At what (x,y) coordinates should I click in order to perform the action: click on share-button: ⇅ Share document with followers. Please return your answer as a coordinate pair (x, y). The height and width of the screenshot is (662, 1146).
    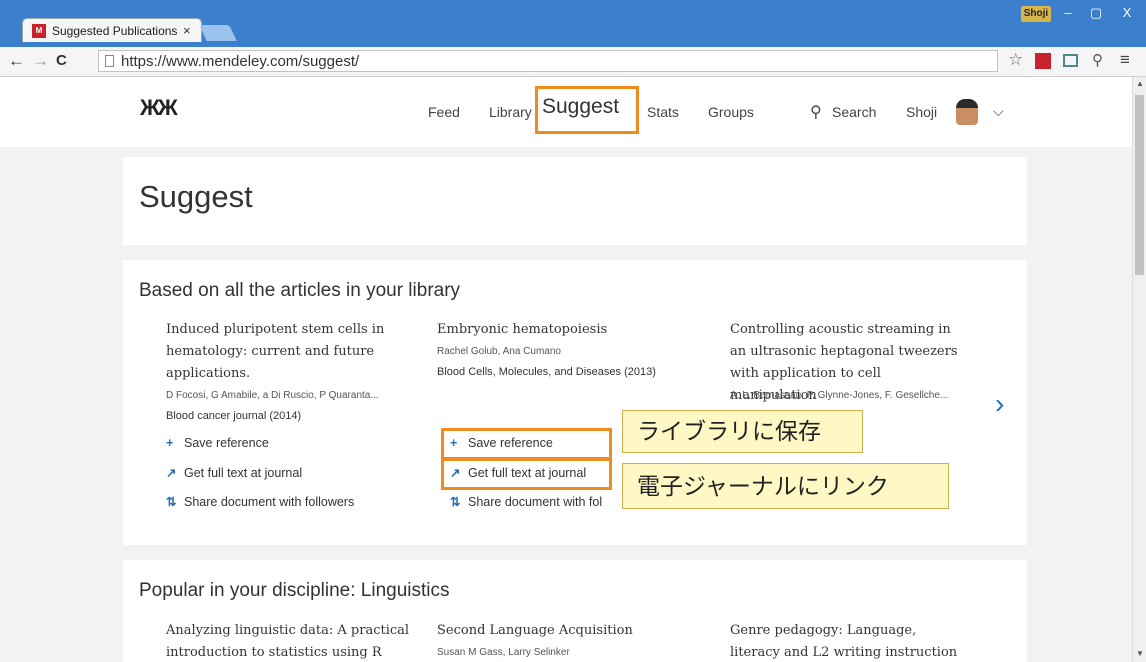
    Looking at the image, I should click on (260, 501).